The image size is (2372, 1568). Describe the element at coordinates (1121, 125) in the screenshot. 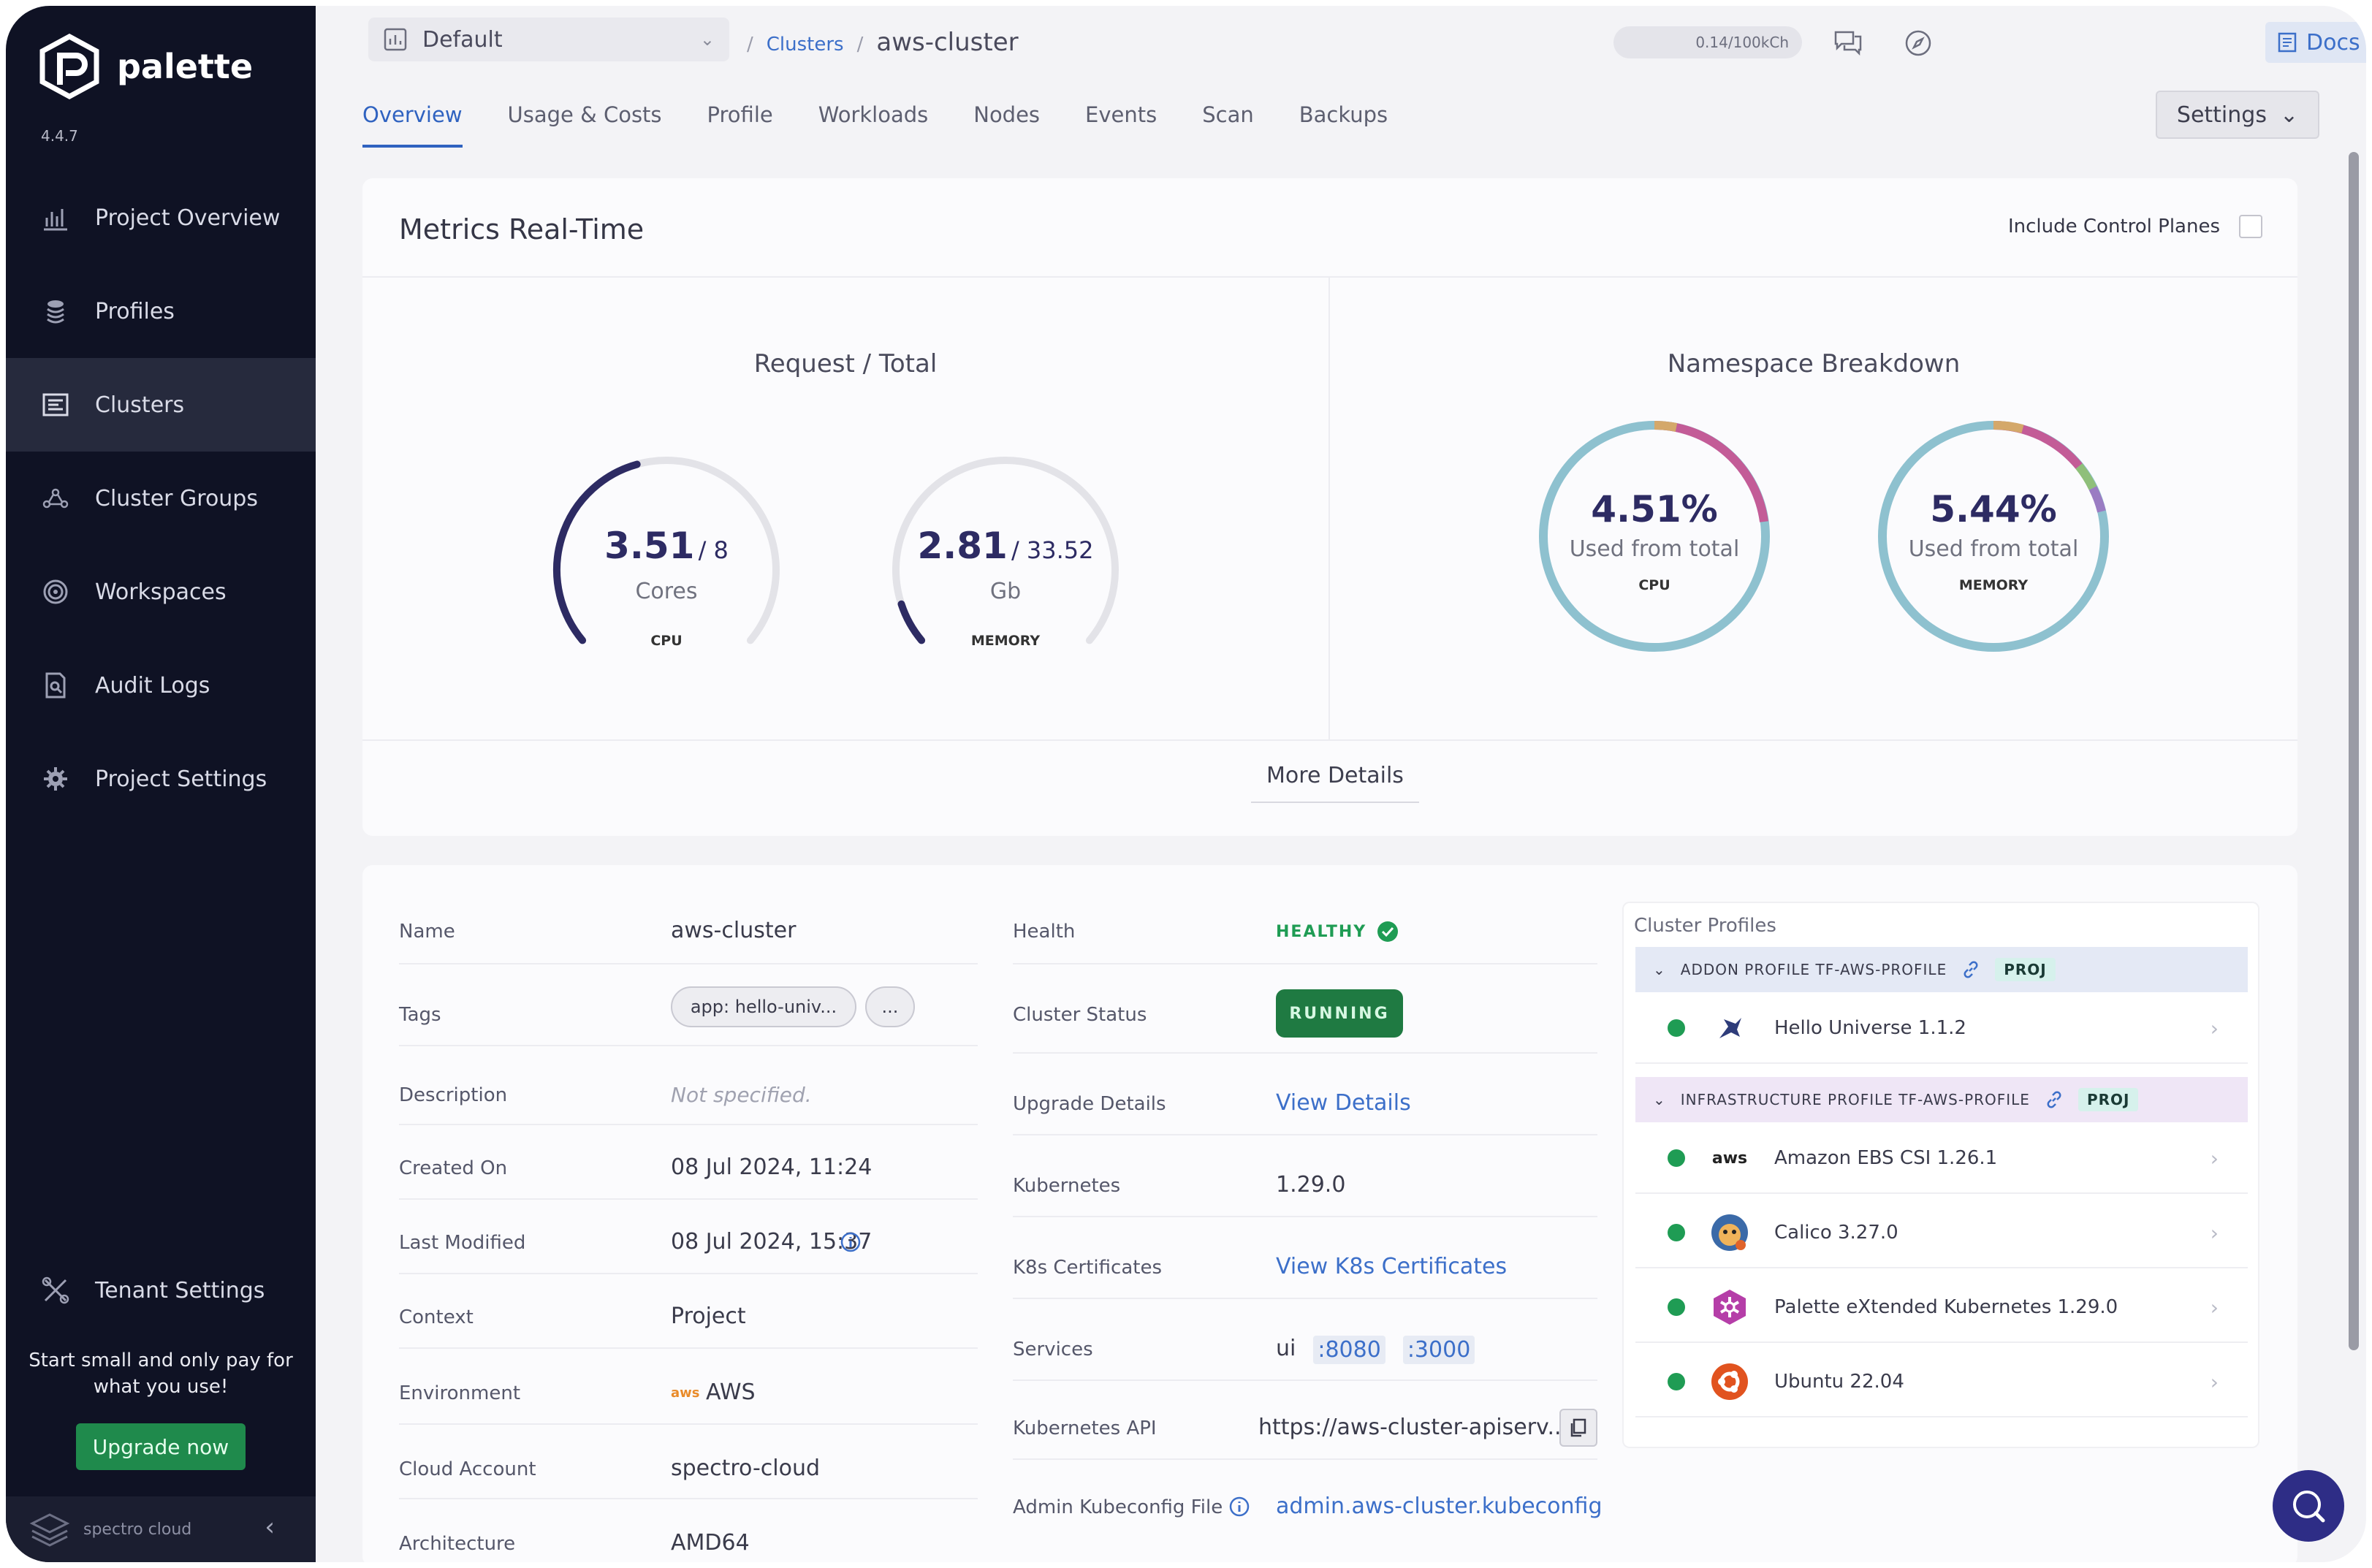

I see `tab-events: Events` at that location.